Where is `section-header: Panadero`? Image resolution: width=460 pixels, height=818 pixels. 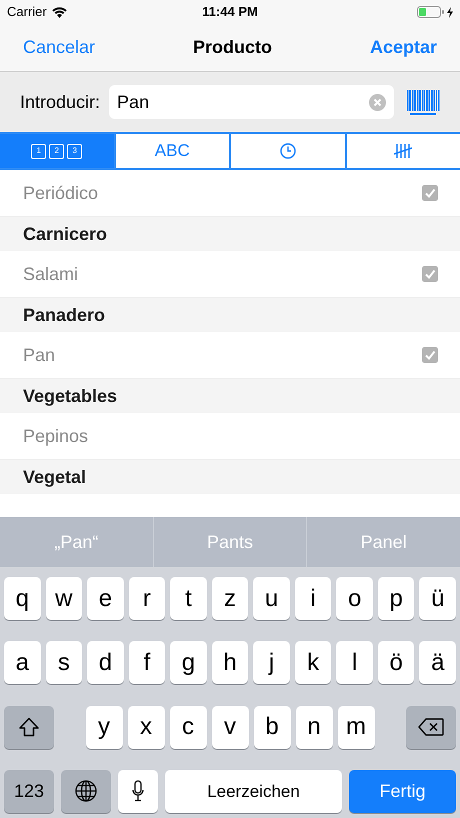 section-header: Panadero is located at coordinates (230, 315).